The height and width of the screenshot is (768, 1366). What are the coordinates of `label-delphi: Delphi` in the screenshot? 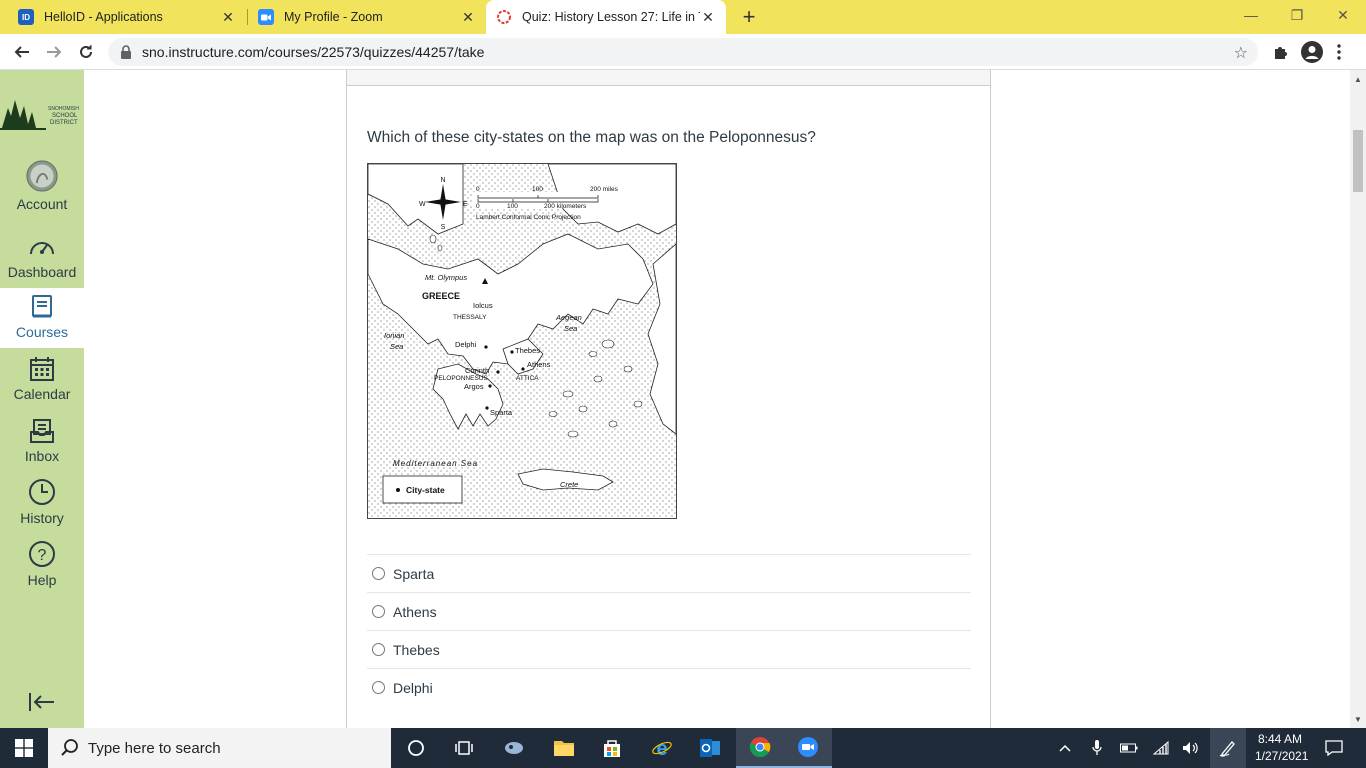 It's located at (466, 344).